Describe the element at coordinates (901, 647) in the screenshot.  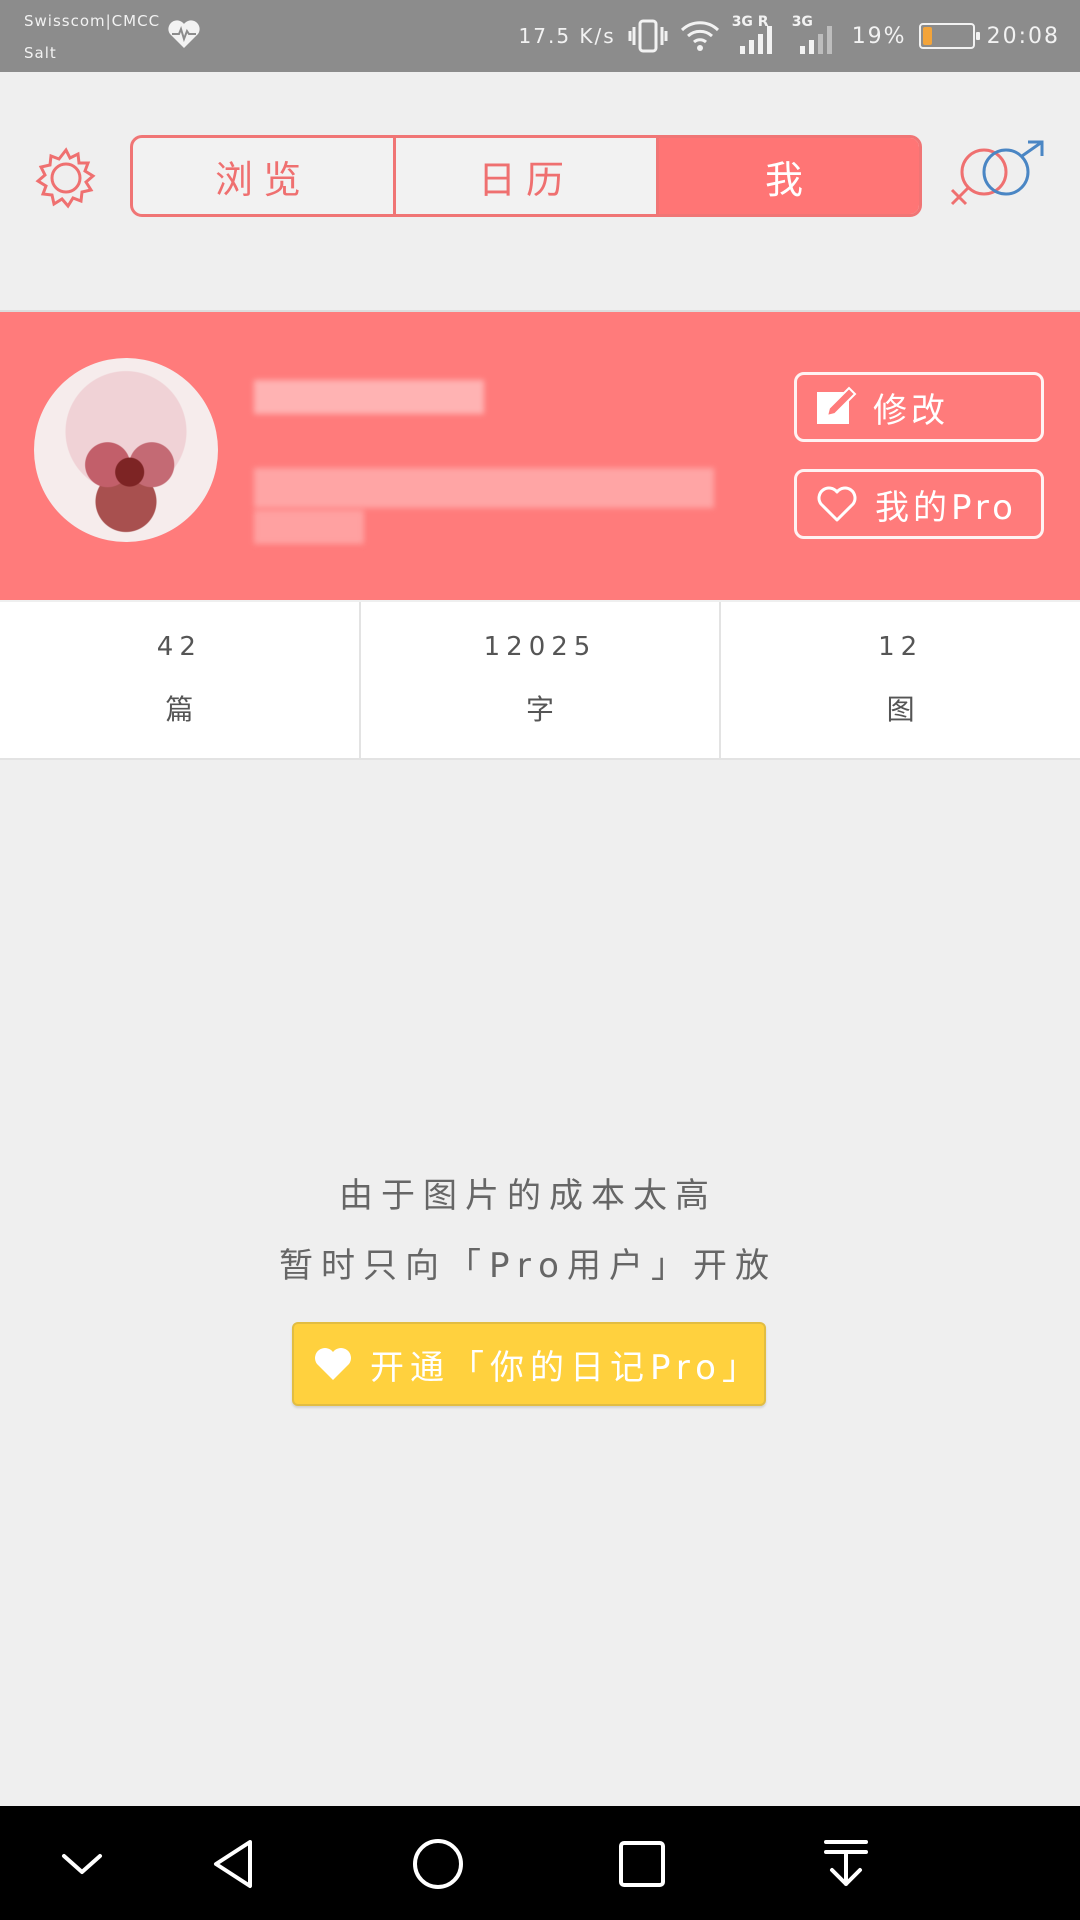
I see `stat-value: 12` at that location.